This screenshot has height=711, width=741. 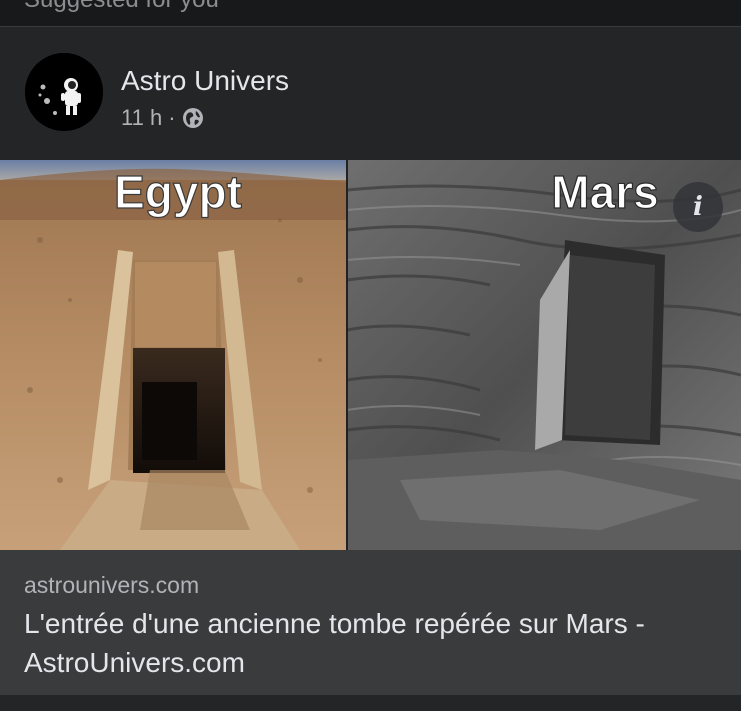 I want to click on page-name: Astro Univers, so click(x=205, y=81).